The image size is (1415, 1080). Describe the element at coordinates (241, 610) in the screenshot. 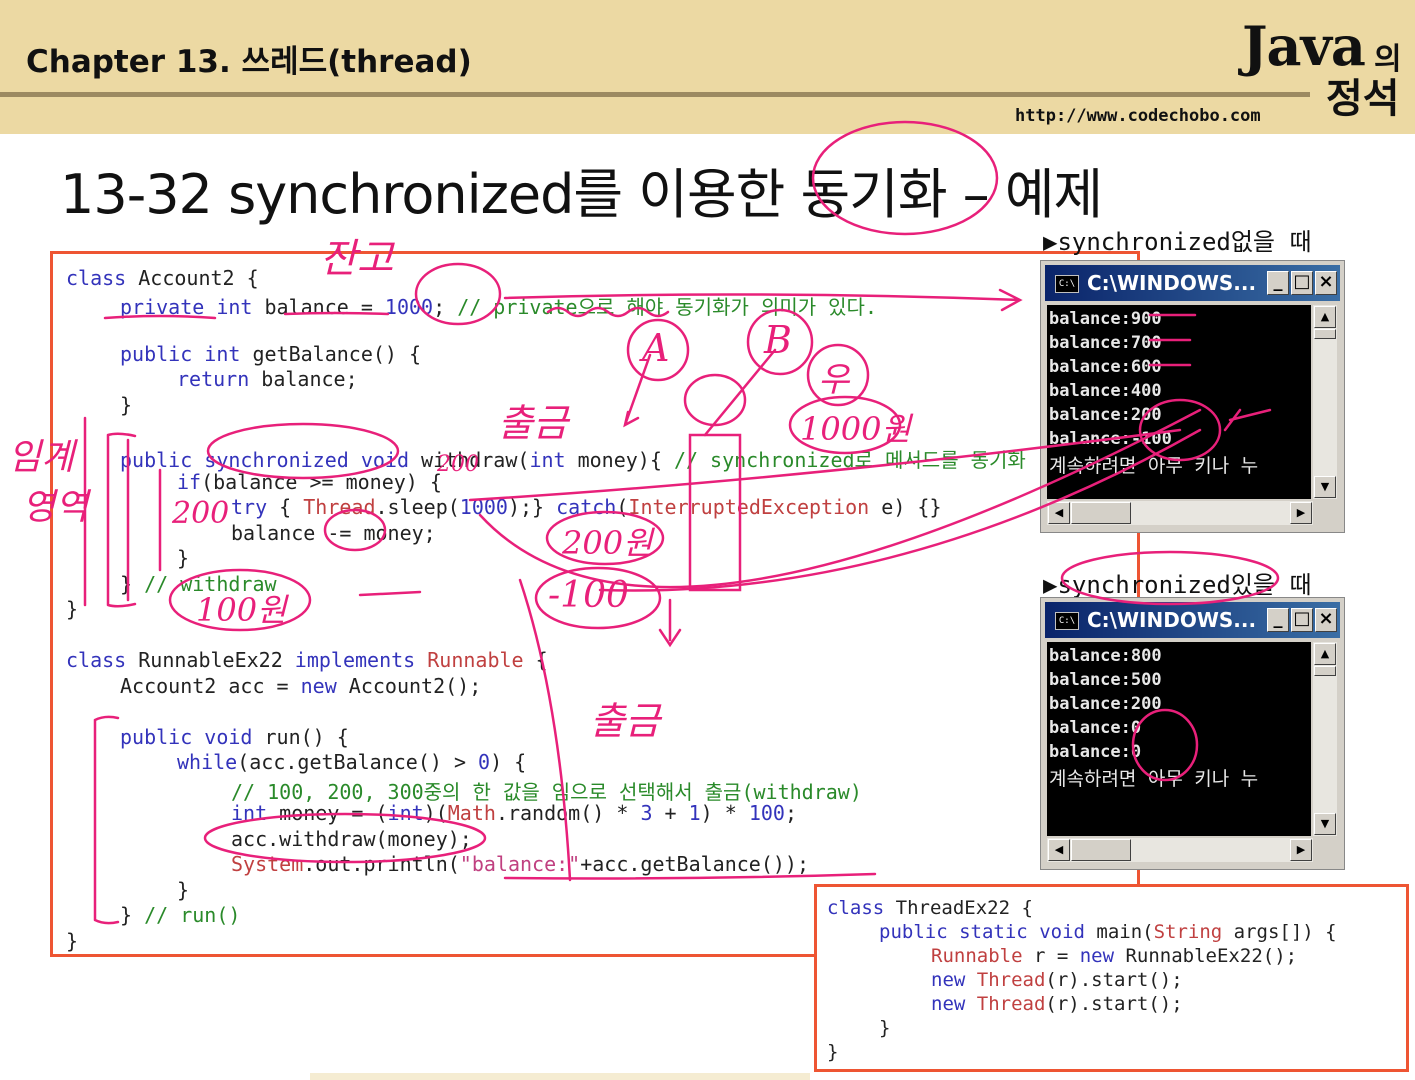

I see `annotation-100won: 100원` at that location.